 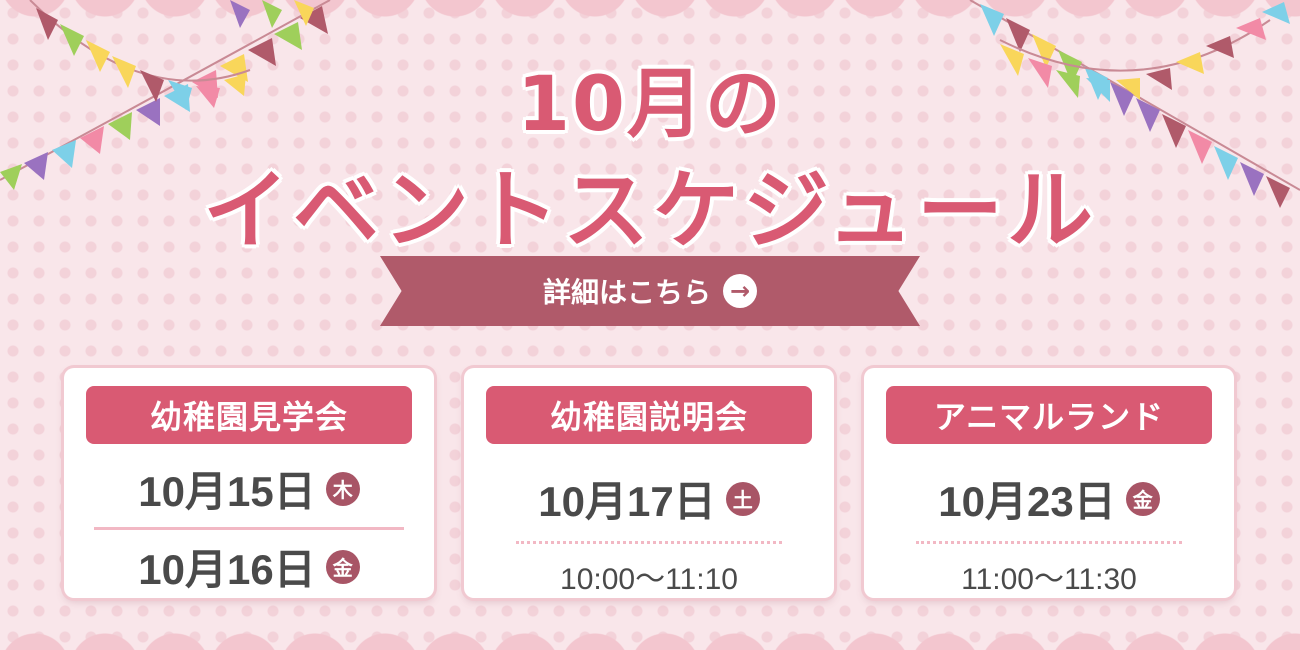 What do you see at coordinates (627, 501) in the screenshot?
I see `event-date: 10月17日` at bounding box center [627, 501].